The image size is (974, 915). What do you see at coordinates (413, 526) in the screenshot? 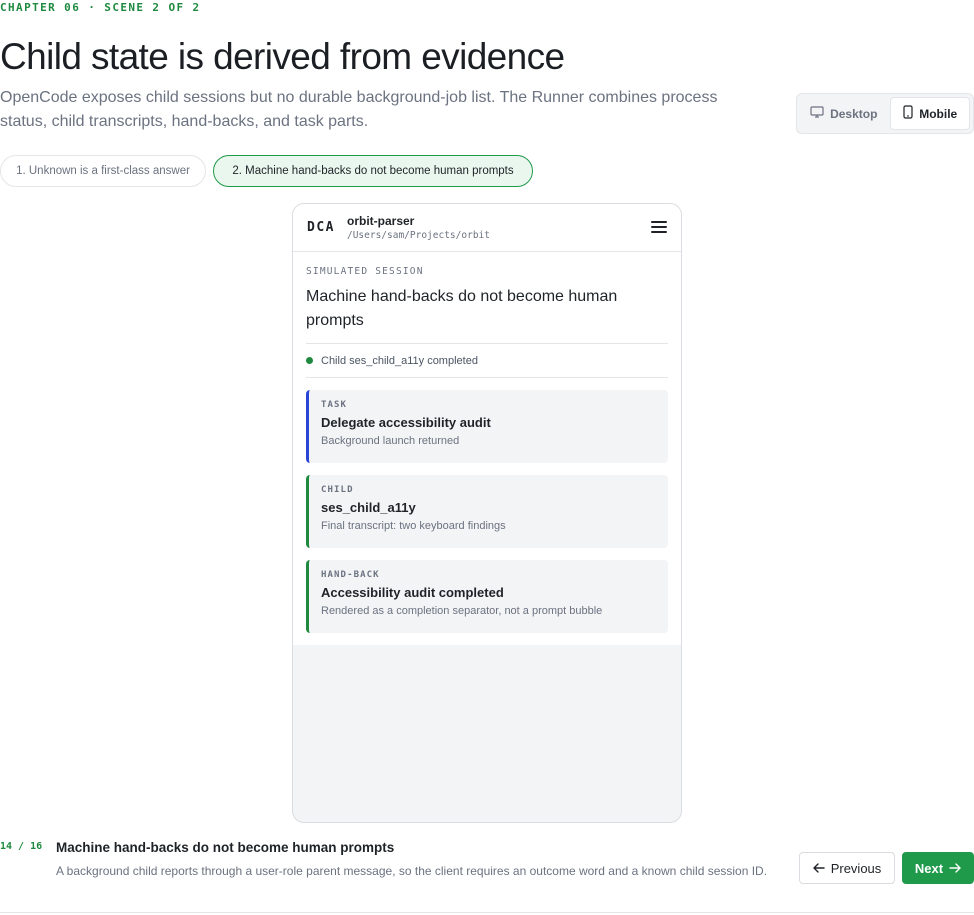
I see `card-subtitle: Final transcript: two keyboard findings` at bounding box center [413, 526].